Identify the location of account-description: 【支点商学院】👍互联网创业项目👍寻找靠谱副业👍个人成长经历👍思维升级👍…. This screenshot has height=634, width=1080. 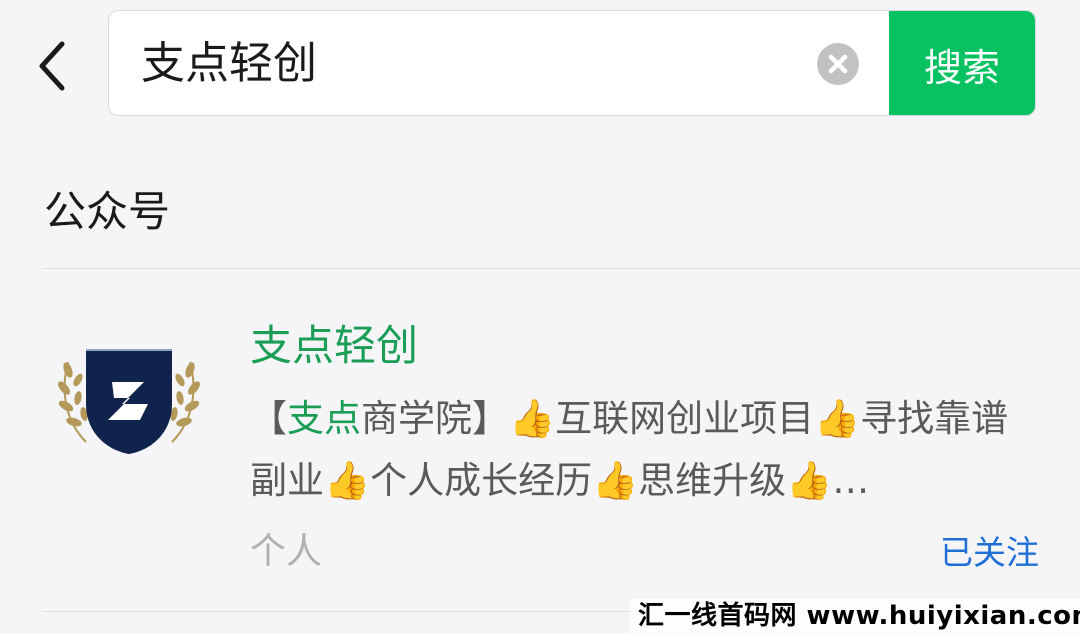
(630, 450).